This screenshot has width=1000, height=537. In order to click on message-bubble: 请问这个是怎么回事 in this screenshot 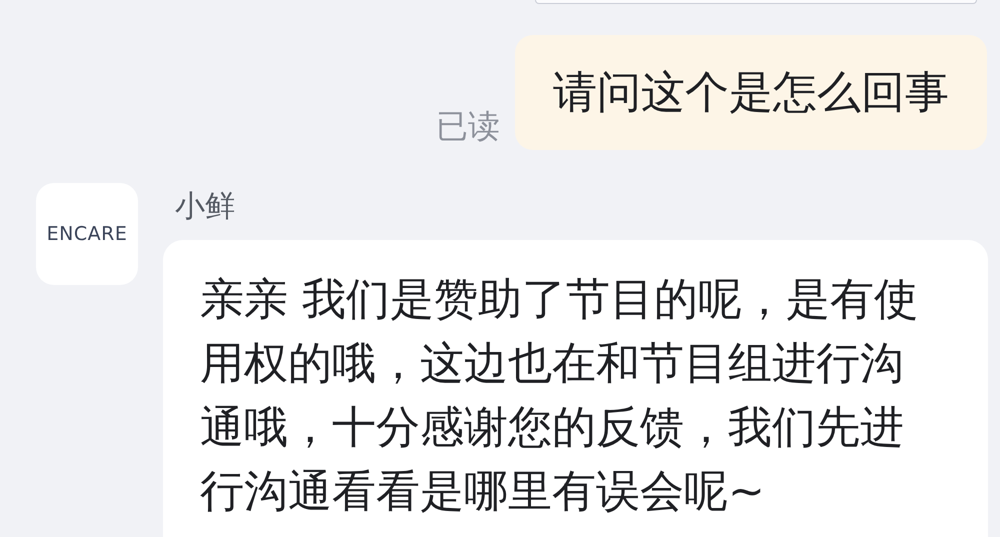, I will do `click(751, 92)`.